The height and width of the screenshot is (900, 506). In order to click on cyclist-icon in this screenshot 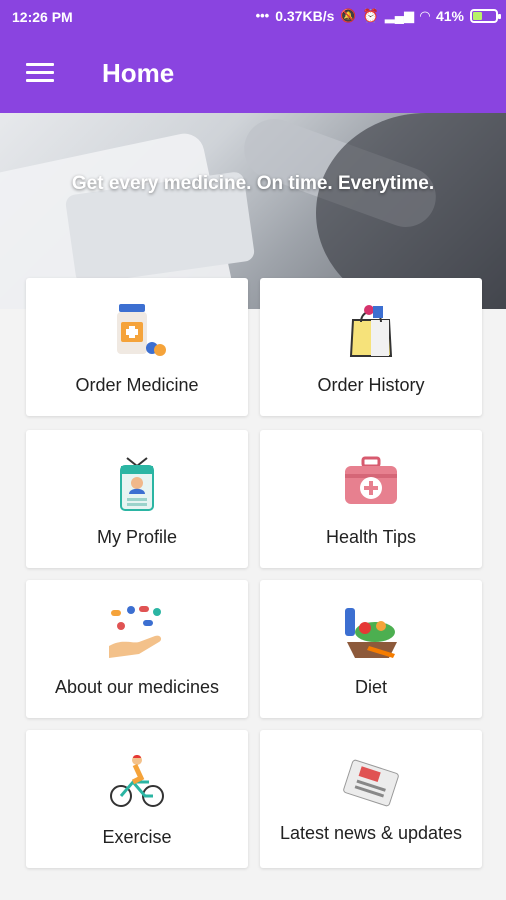, I will do `click(137, 782)`.